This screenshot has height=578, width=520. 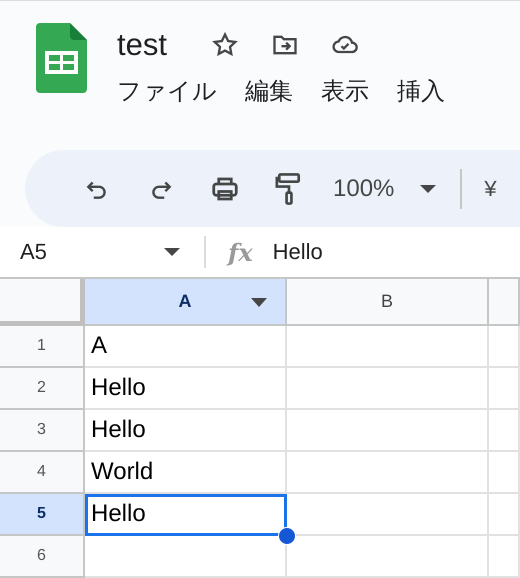 I want to click on row-header: 2, so click(x=42, y=389).